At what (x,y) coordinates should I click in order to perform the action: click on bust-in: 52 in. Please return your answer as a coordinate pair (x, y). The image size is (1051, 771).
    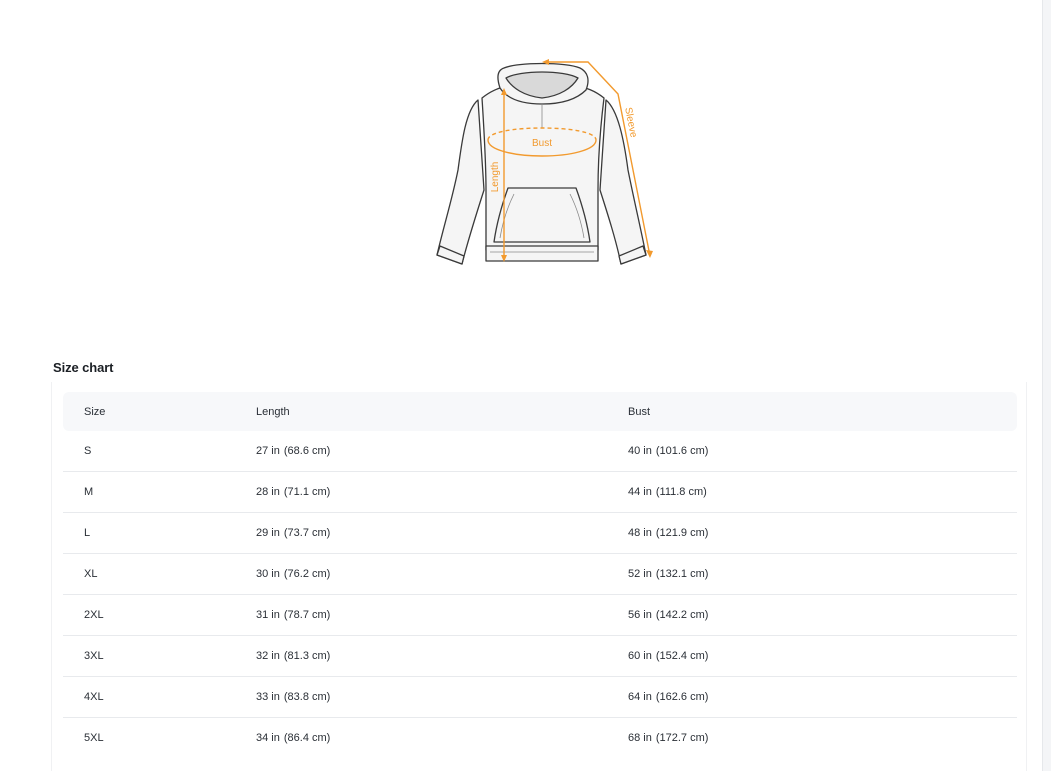
    Looking at the image, I should click on (640, 574).